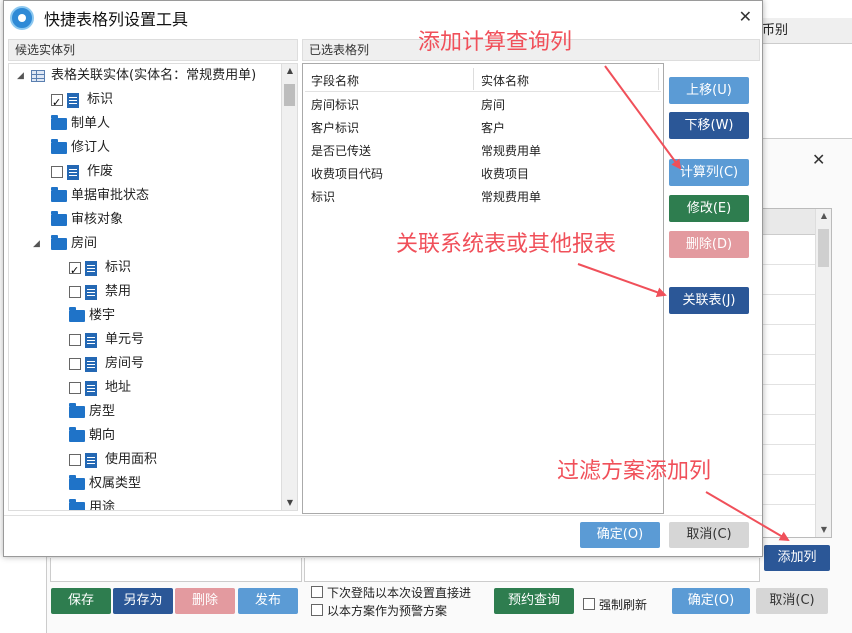  What do you see at coordinates (622, 280) in the screenshot?
I see `arrow-to-related-table` at bounding box center [622, 280].